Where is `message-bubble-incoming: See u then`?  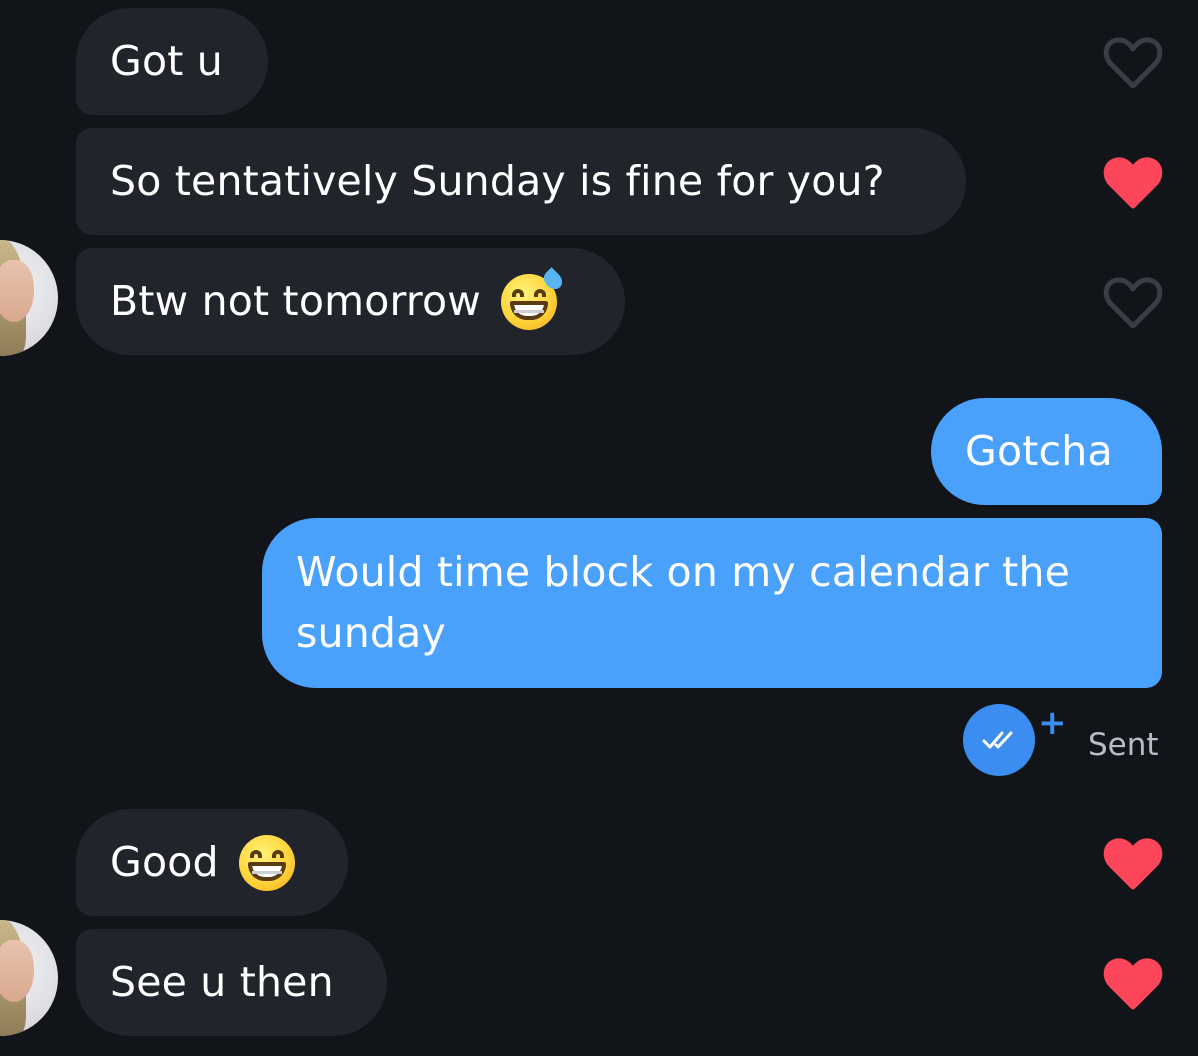 message-bubble-incoming: See u then is located at coordinates (231, 982).